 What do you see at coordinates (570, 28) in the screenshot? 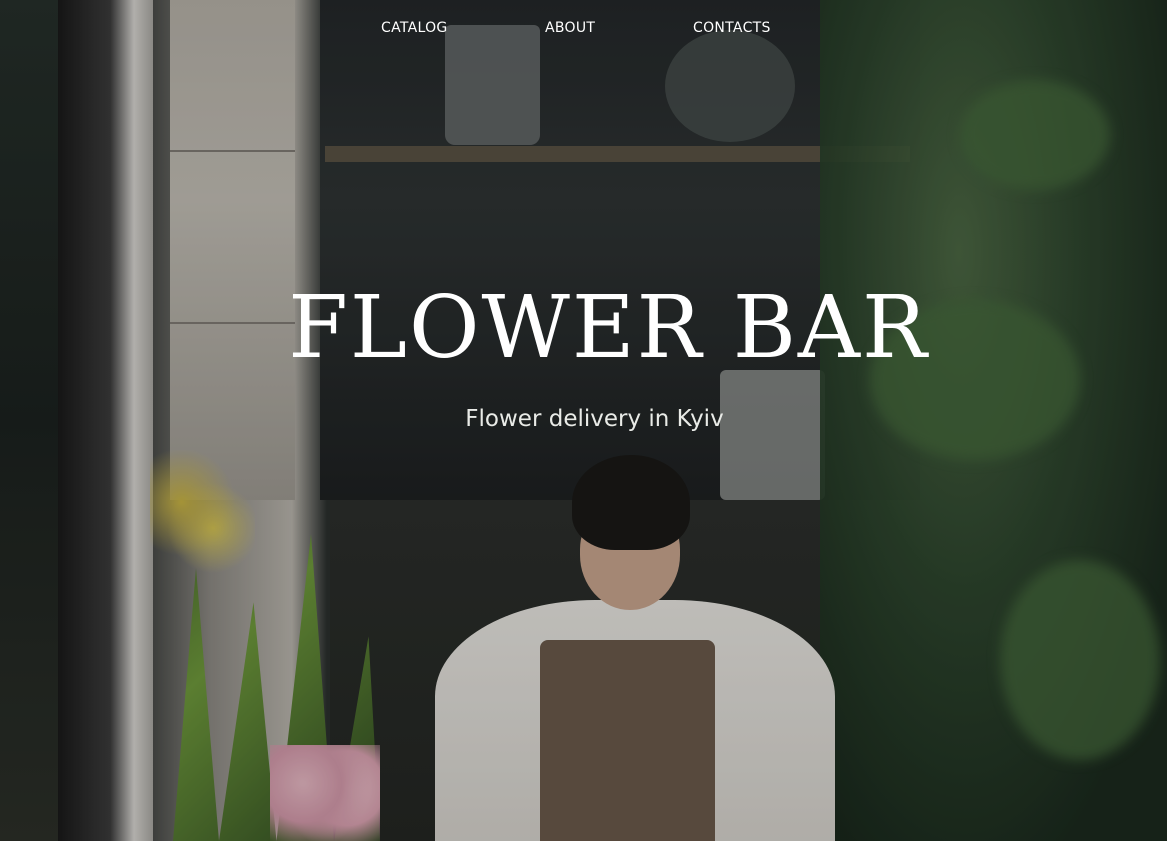
I see `nav-link-about: ABOUT` at bounding box center [570, 28].